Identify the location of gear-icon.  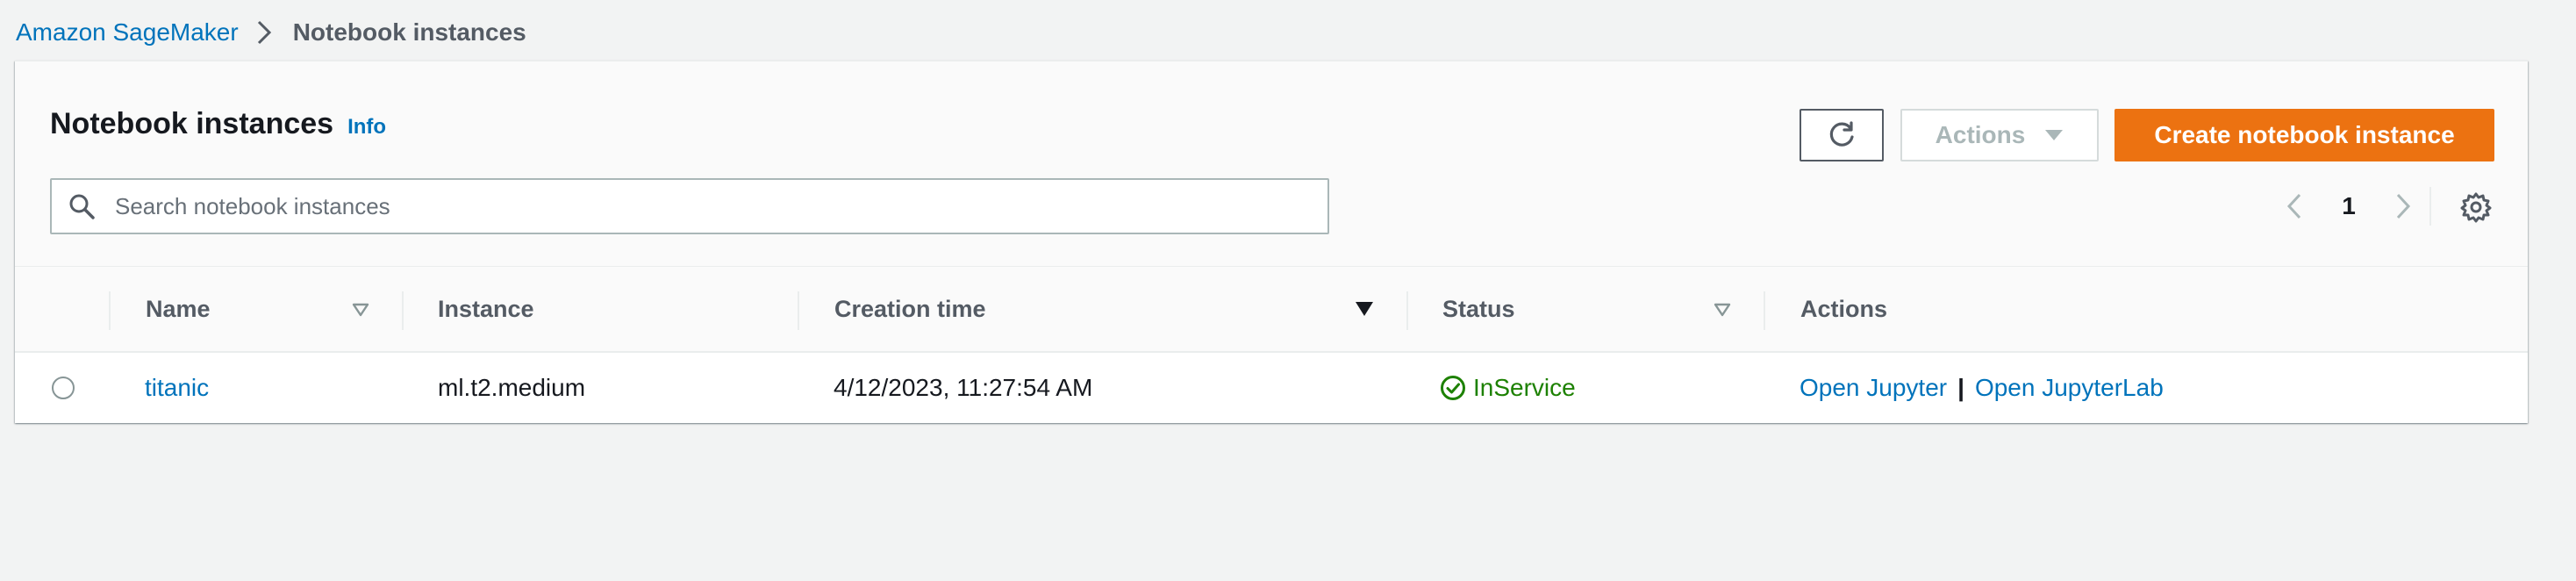
(2476, 207).